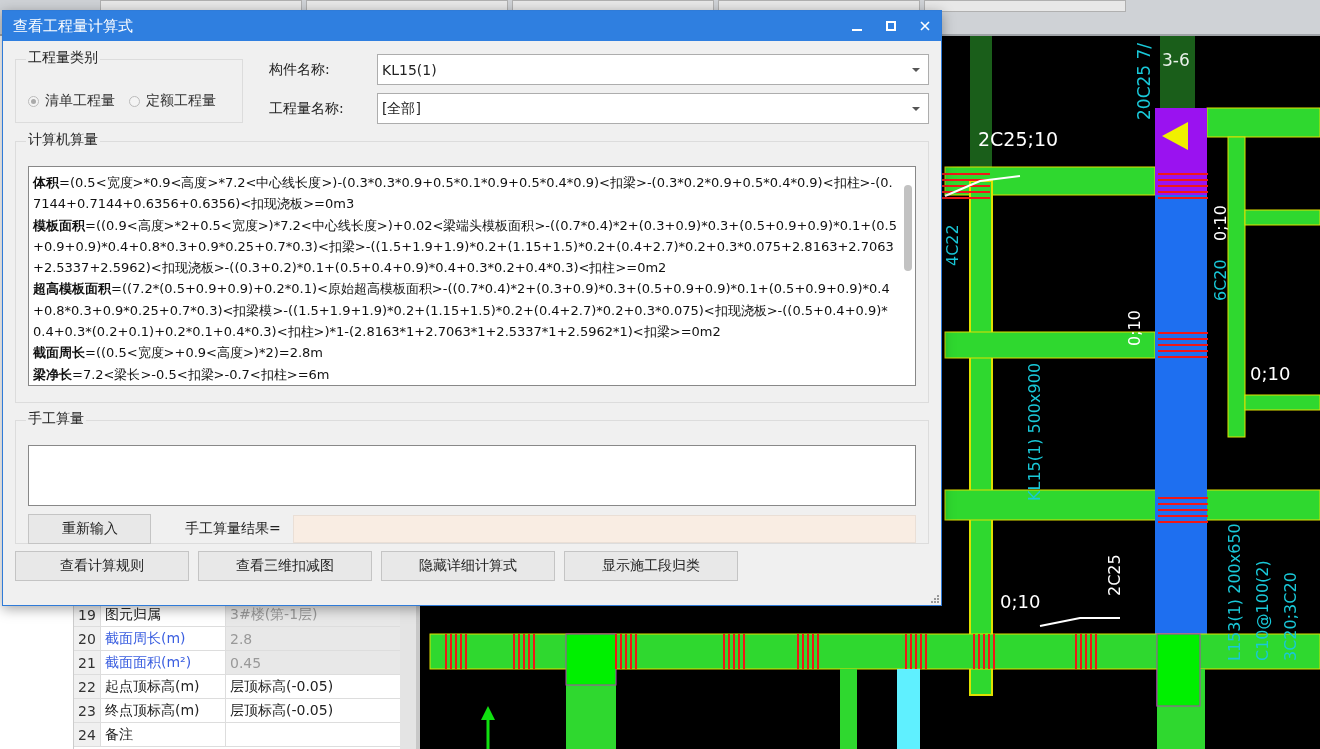 The image size is (1320, 749). I want to click on result-label: 手工算量结果=, so click(233, 529).